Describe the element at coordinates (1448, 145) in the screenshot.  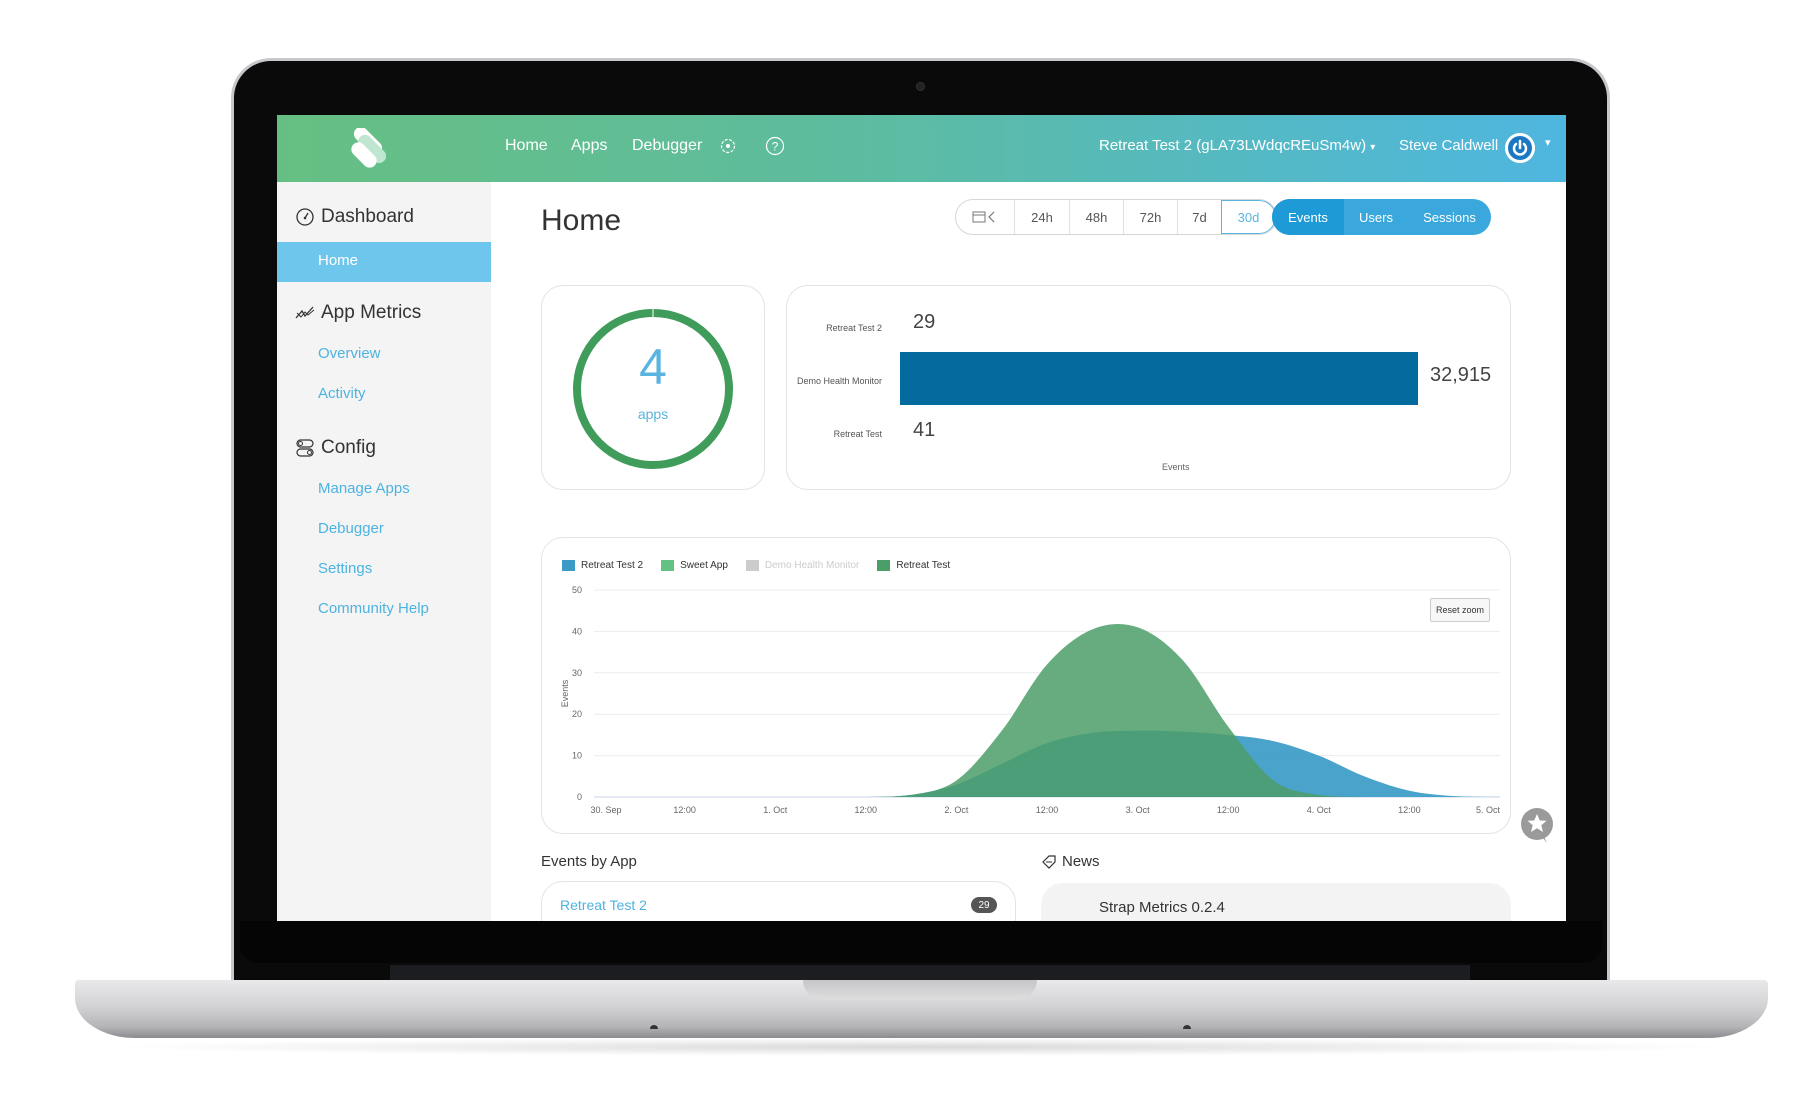
I see `user-name: Steve Caldwell` at that location.